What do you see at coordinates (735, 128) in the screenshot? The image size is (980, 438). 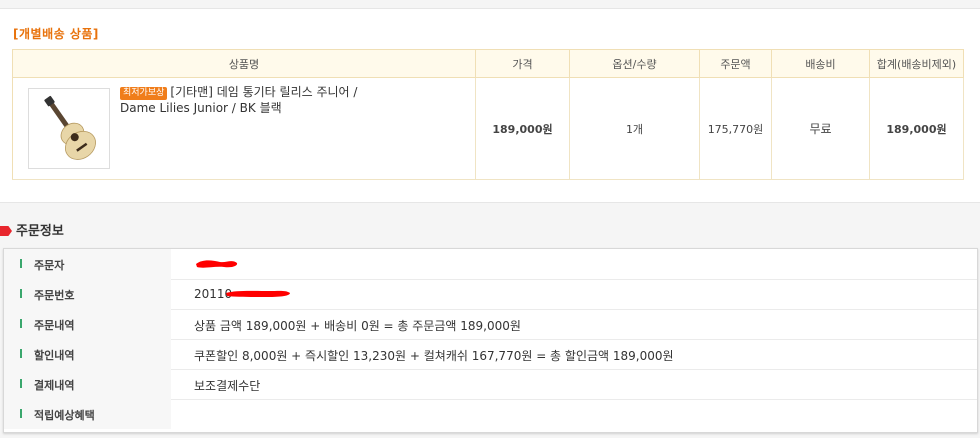 I see `order-amount-cell: 175,770원` at bounding box center [735, 128].